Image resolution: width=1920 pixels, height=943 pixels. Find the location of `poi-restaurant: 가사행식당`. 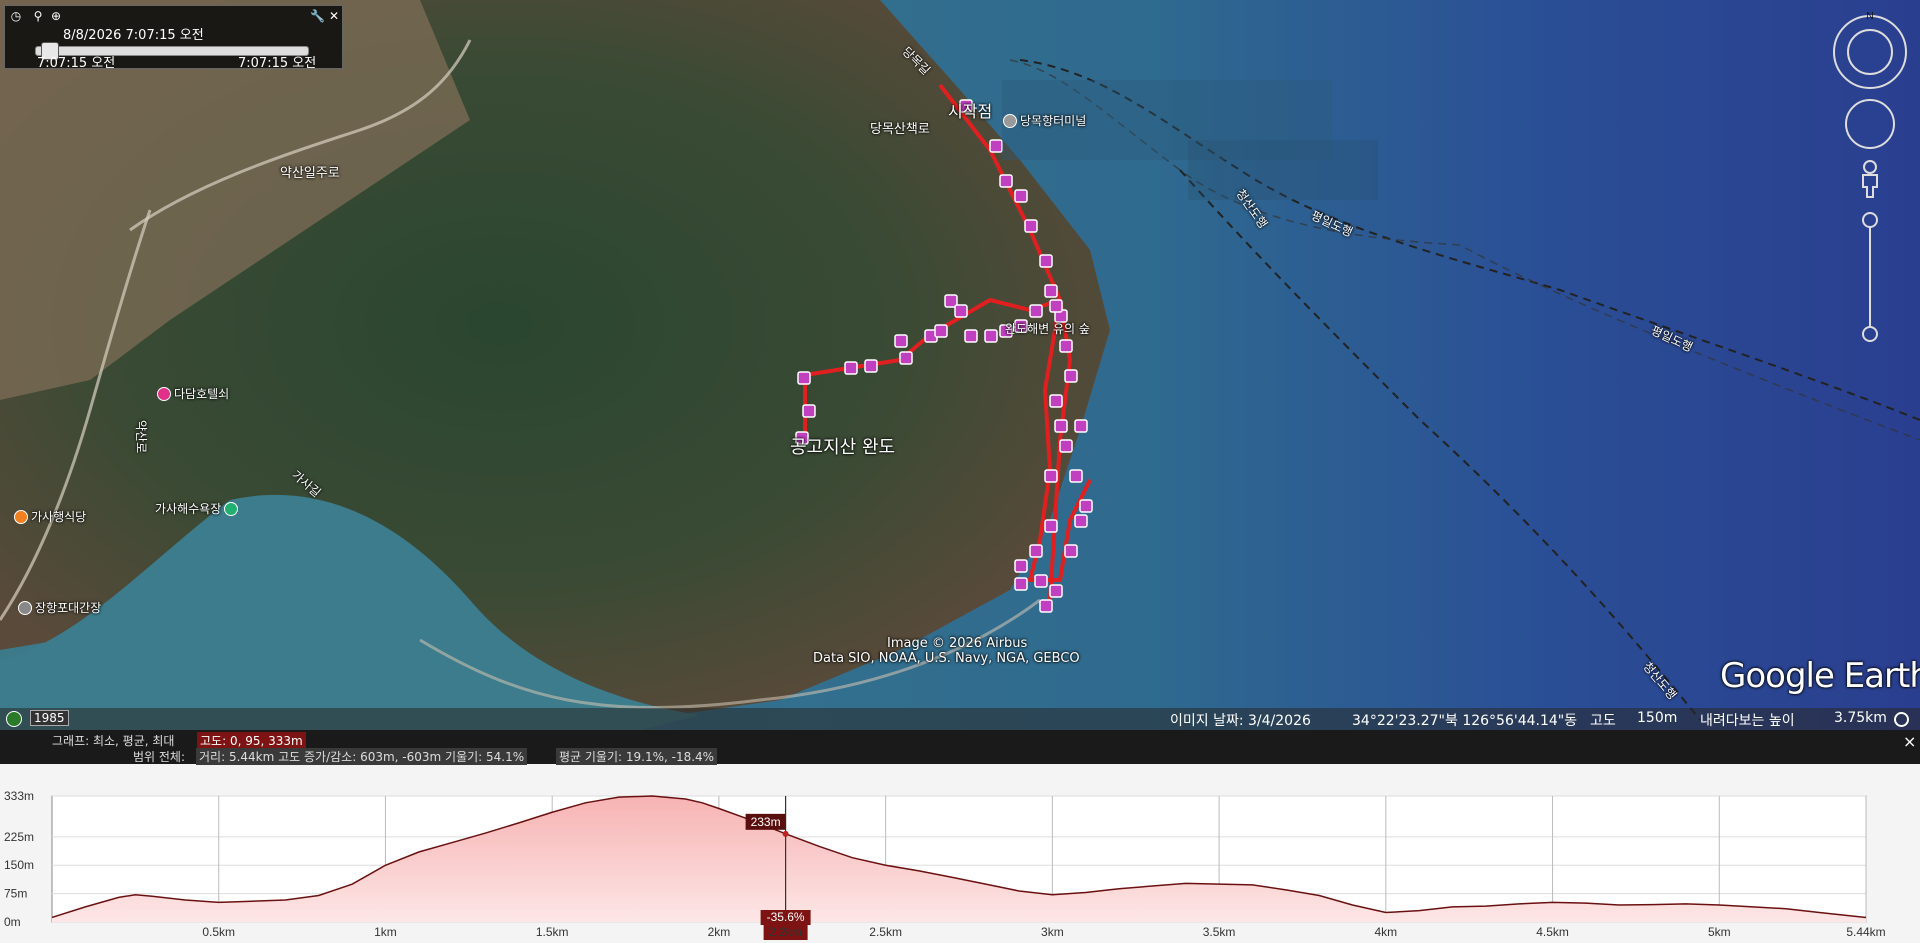

poi-restaurant: 가사행식당 is located at coordinates (50, 516).